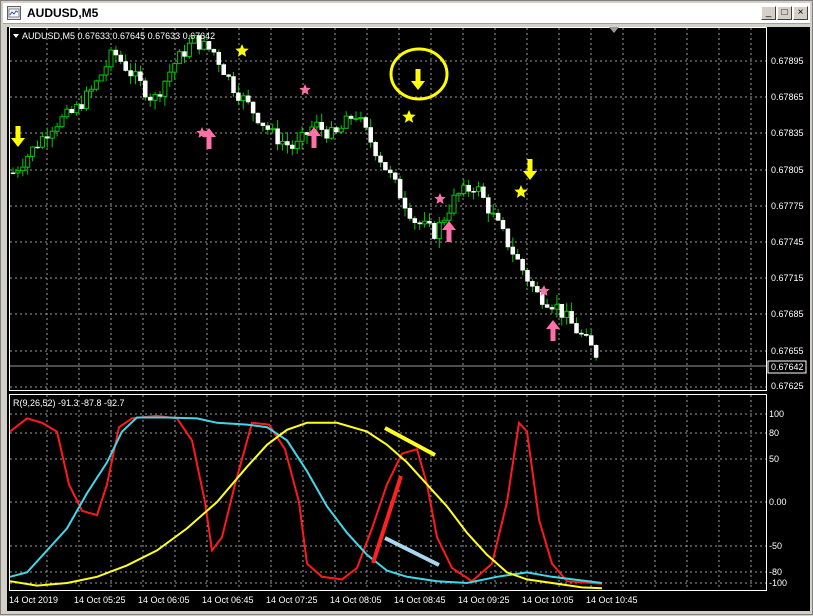 This screenshot has width=813, height=616. Describe the element at coordinates (612, 600) in the screenshot. I see `time-tick: 14 Oct 10:45` at that location.